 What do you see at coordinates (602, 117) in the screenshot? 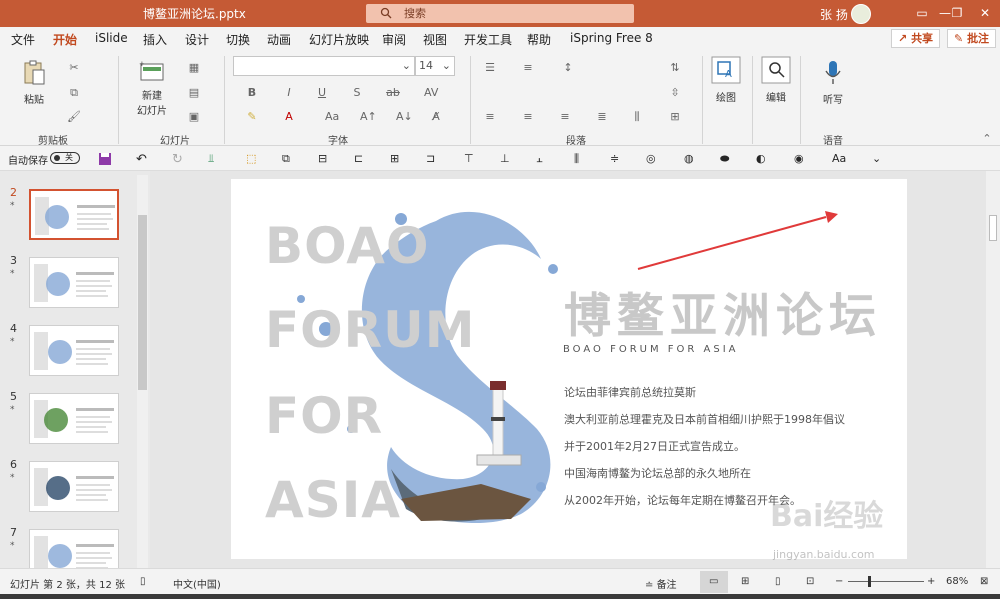
I see `justify-icon: ≣` at bounding box center [602, 117].